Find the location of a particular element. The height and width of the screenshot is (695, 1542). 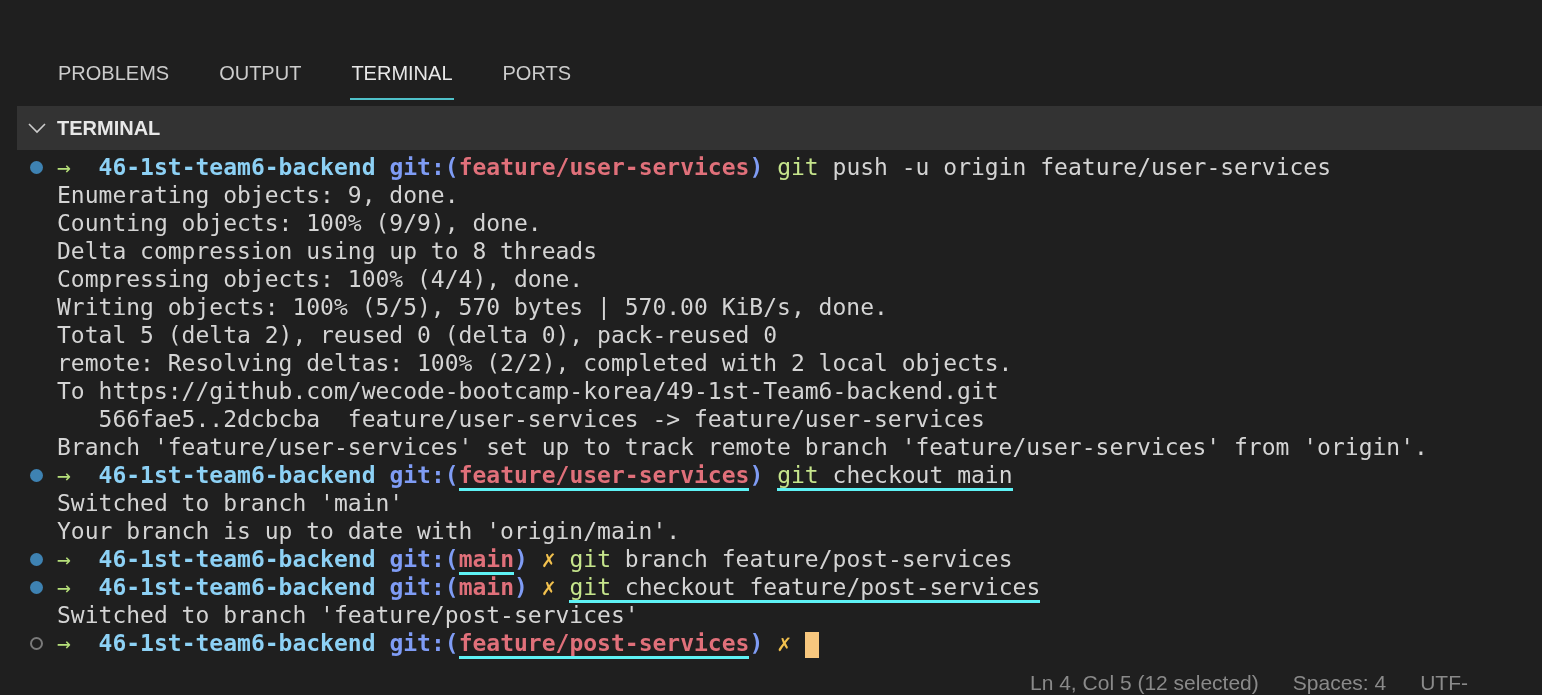

command-text: git checkout main is located at coordinates (895, 476).